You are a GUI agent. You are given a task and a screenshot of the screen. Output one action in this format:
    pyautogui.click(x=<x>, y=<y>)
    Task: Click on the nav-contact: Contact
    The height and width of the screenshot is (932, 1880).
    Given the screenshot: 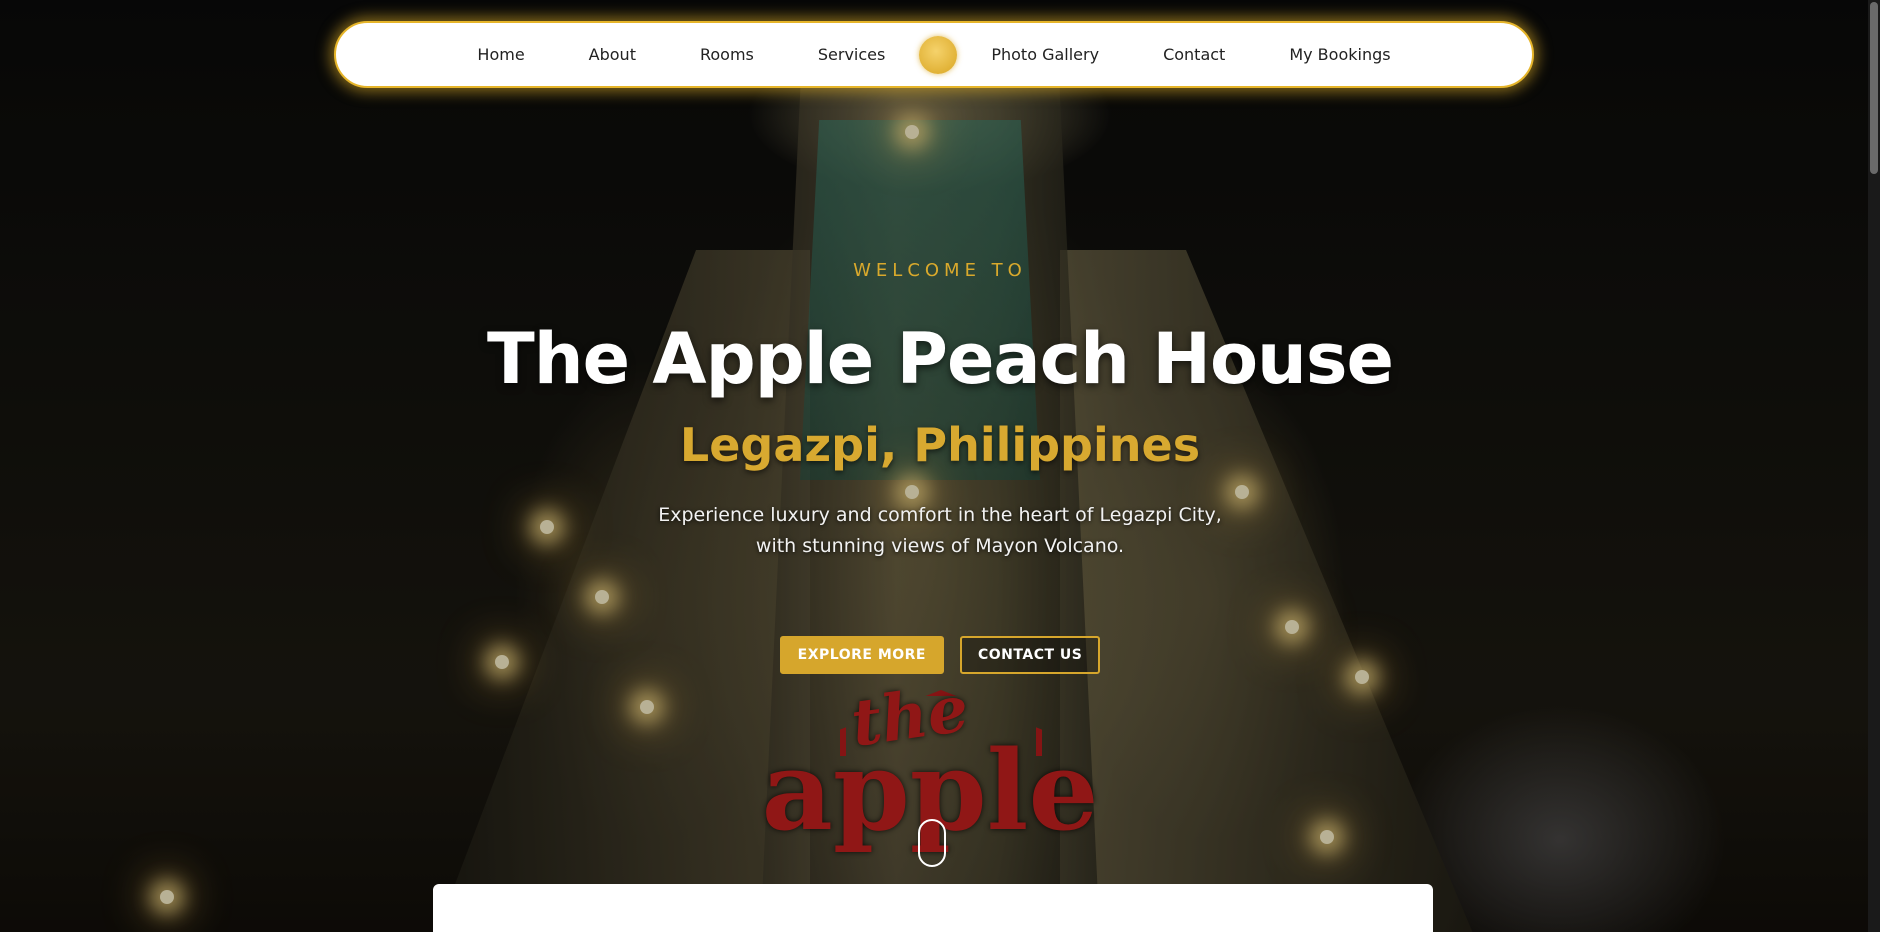 What is the action you would take?
    pyautogui.click(x=1194, y=54)
    